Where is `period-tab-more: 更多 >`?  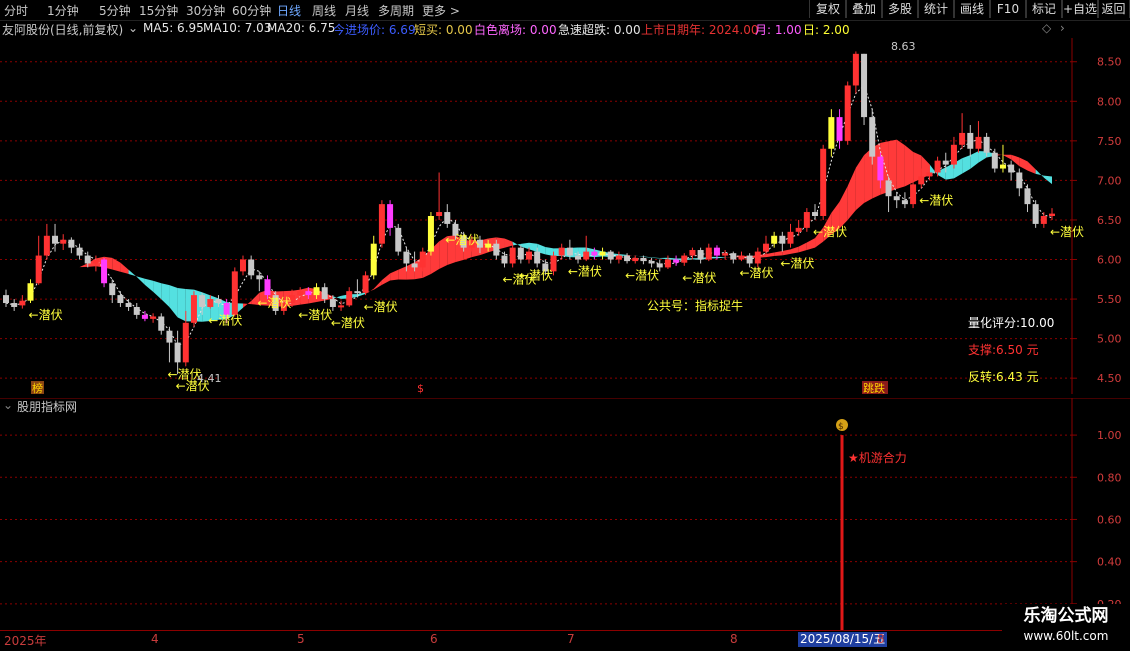
period-tab-more: 更多 > is located at coordinates (441, 10).